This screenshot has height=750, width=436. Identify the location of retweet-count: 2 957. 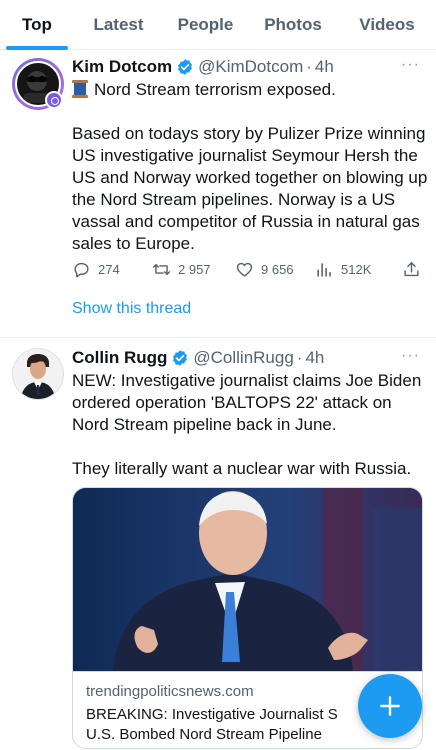
(194, 269).